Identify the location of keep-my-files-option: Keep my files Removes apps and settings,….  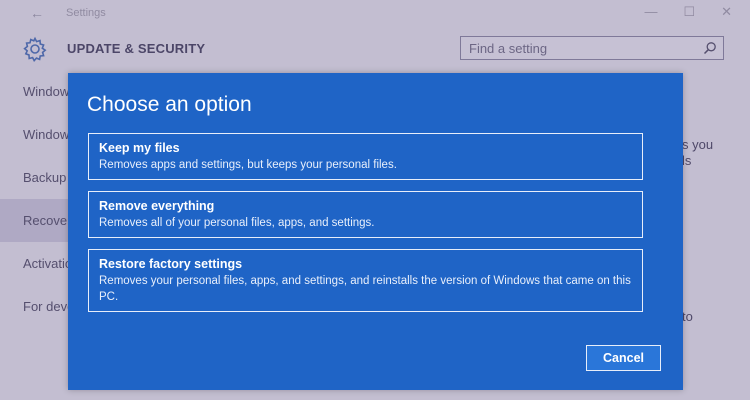
(365, 156).